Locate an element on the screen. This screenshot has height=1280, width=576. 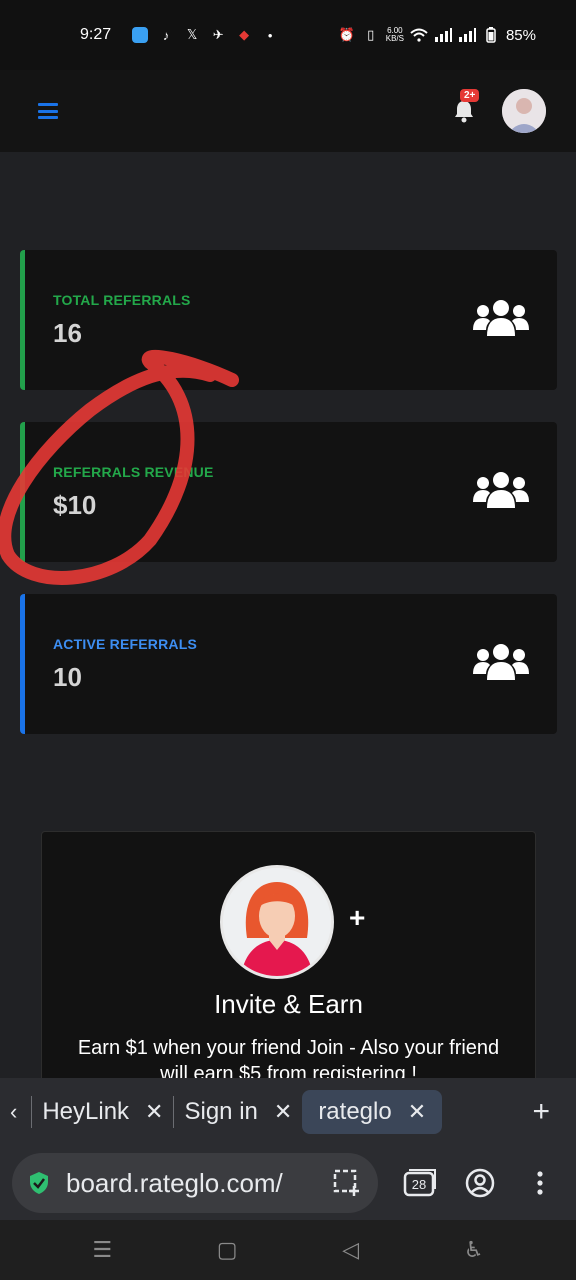
screenshot-select-icon is located at coordinates (347, 1183).